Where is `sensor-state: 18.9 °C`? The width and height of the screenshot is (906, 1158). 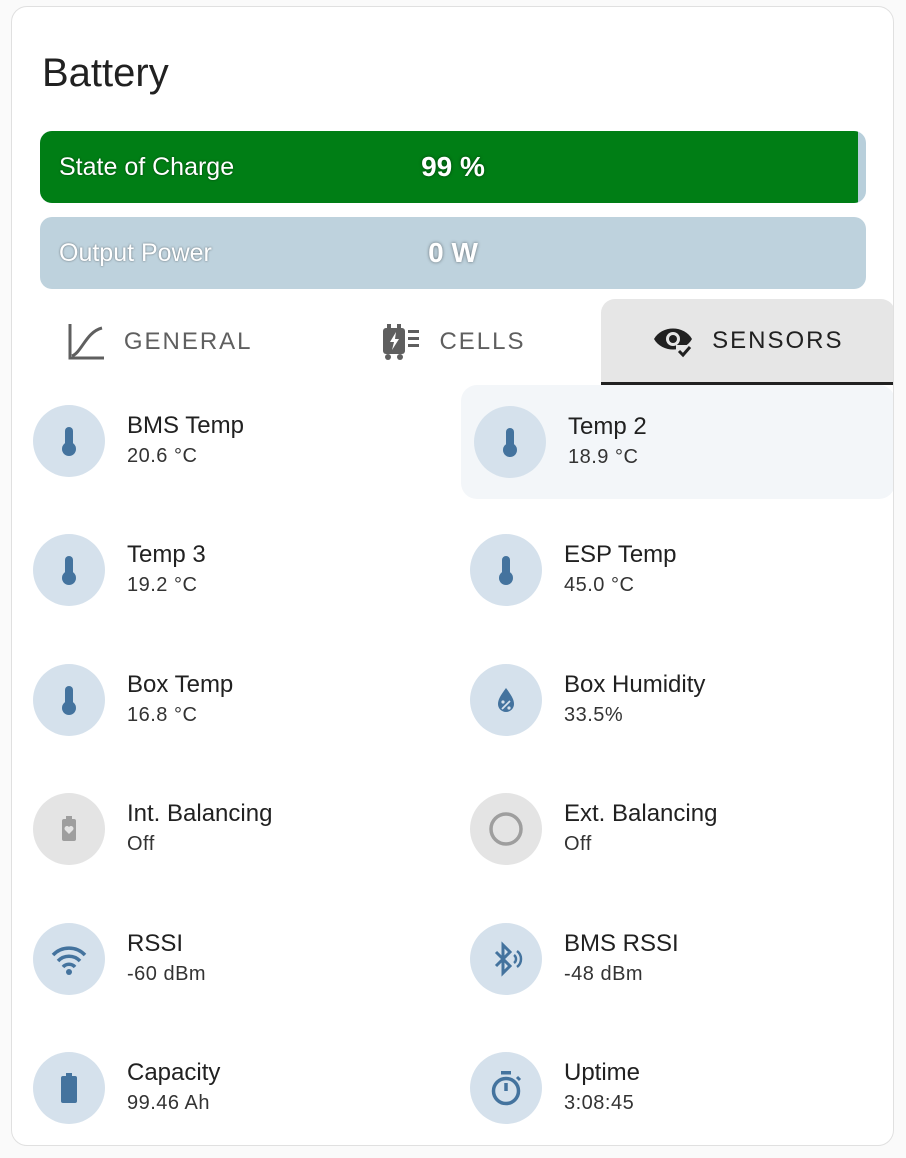
sensor-state: 18.9 °C is located at coordinates (603, 456).